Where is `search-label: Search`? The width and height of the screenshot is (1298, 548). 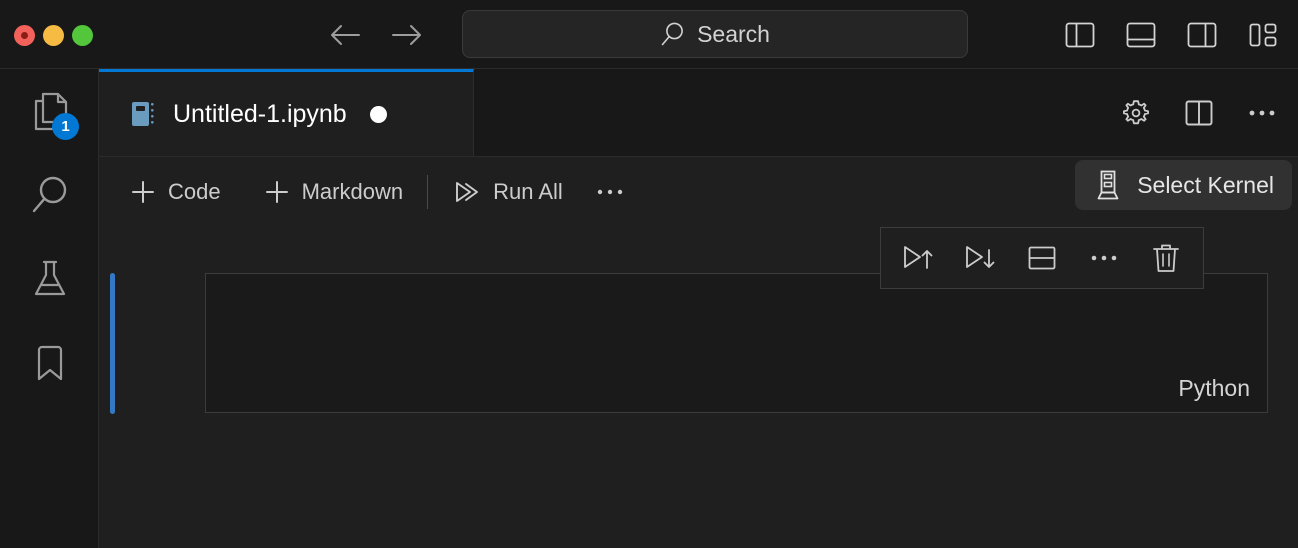
search-label: Search is located at coordinates (733, 33).